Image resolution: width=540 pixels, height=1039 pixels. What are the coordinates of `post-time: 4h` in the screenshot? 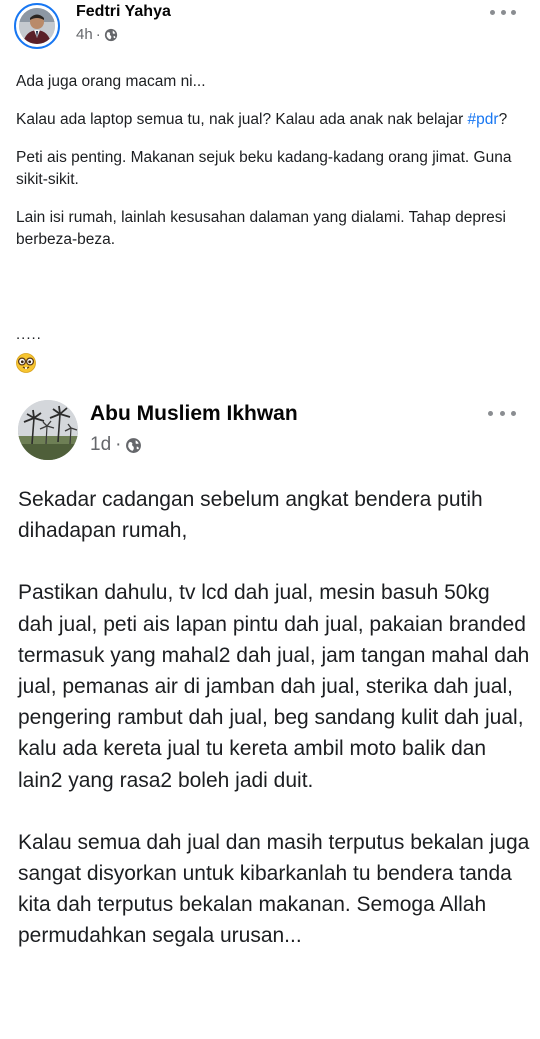 It's located at (84, 34).